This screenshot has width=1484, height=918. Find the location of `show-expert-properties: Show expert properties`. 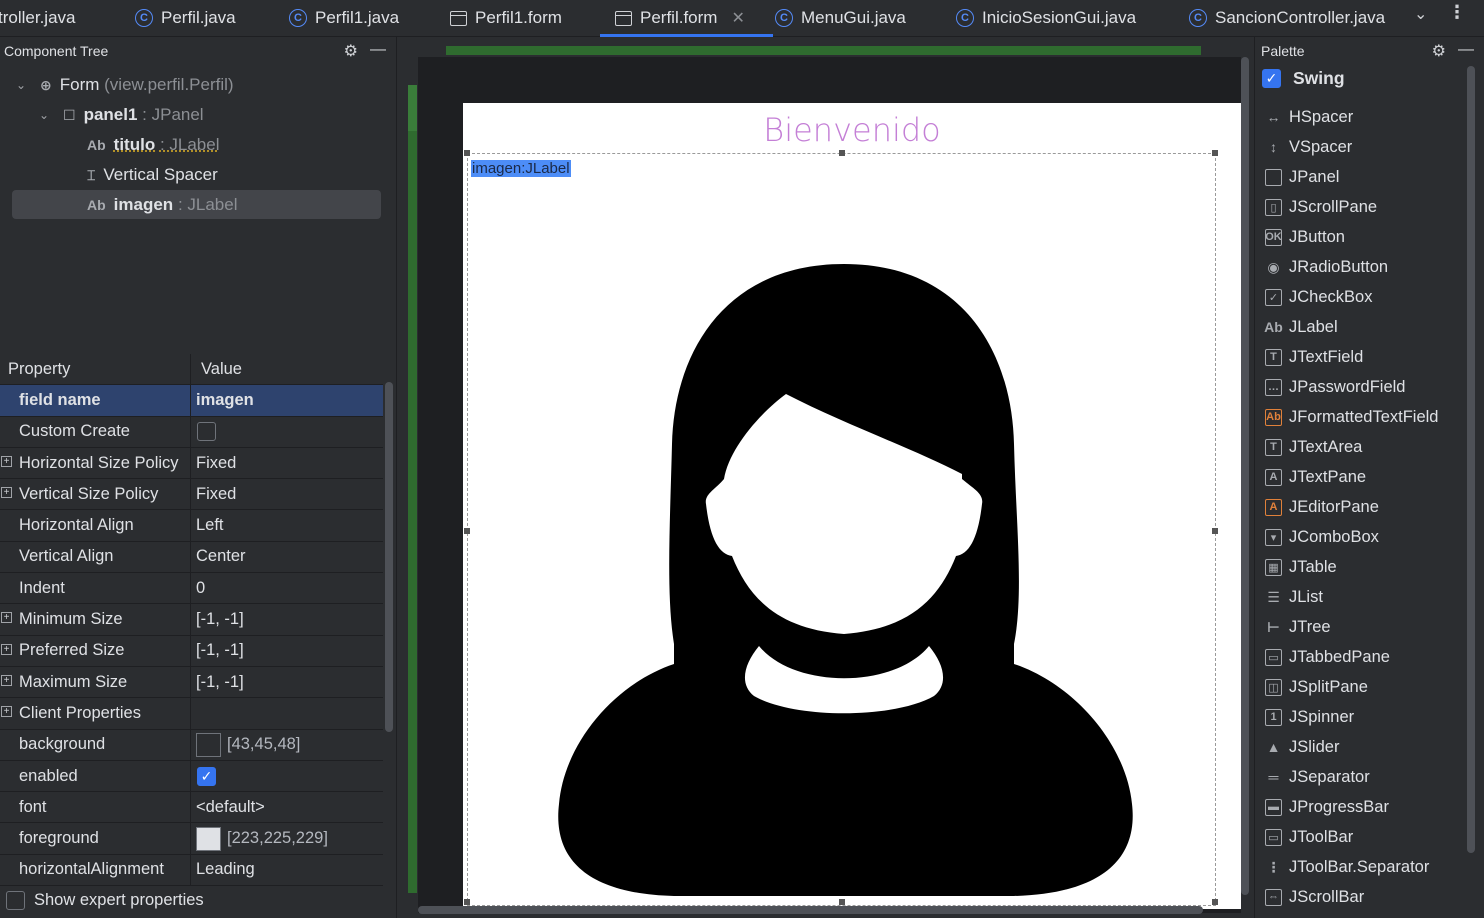

show-expert-properties: Show expert properties is located at coordinates (104, 900).